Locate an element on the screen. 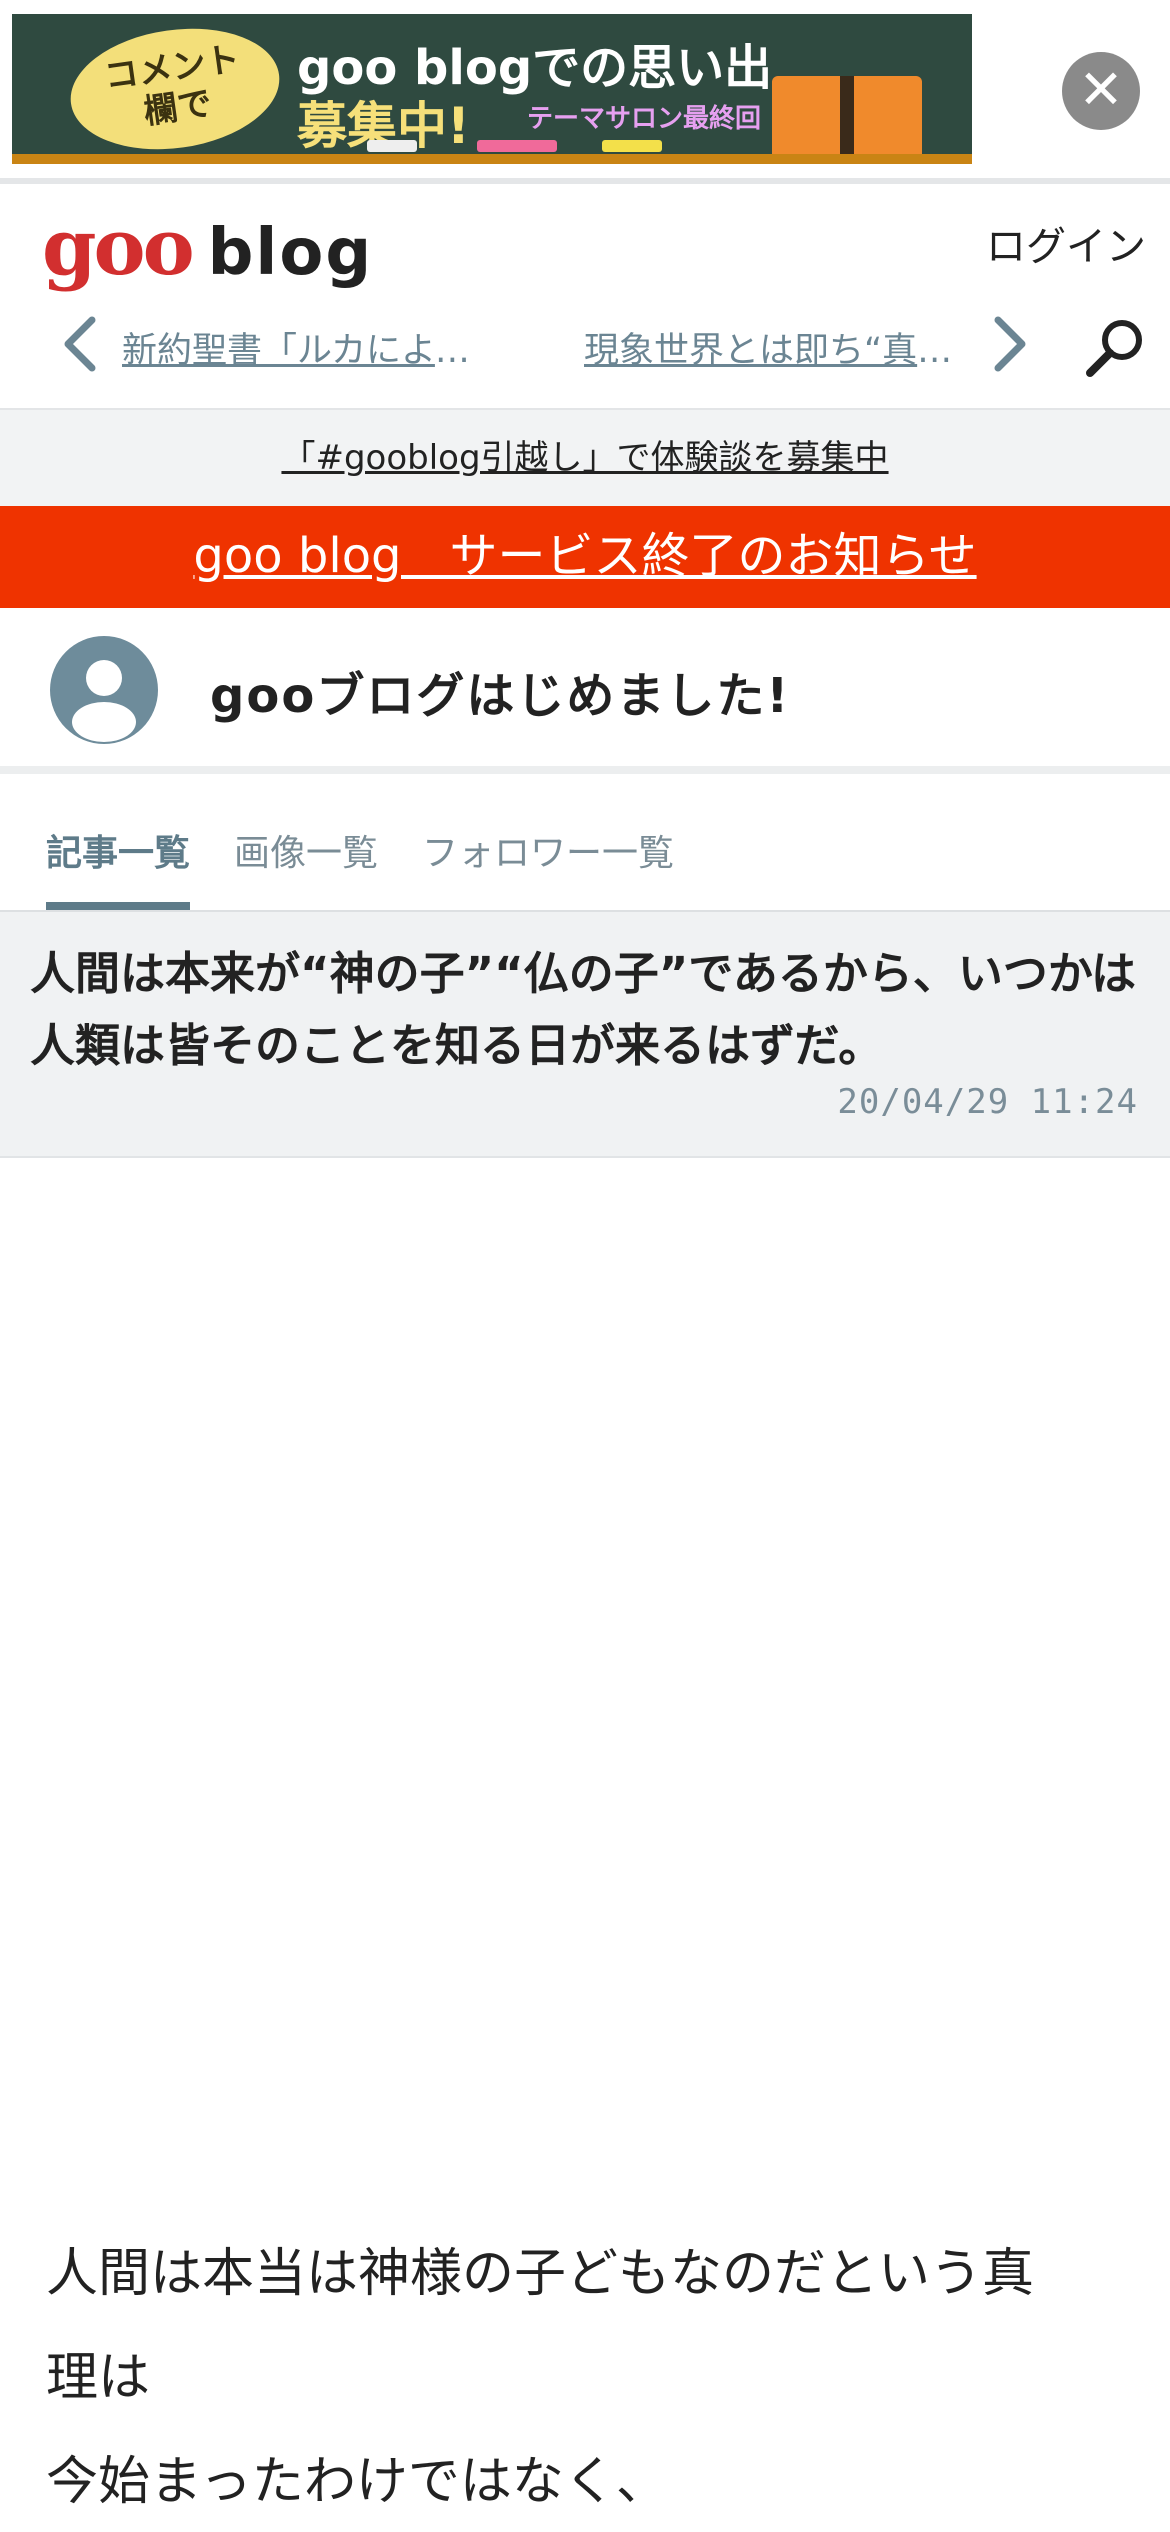 This screenshot has width=1170, height=2532. site-header: gooblog ログイン 新約聖書「ルカによる福音書」 現象世界とは即ち“真理” is located at coordinates (585, 297).